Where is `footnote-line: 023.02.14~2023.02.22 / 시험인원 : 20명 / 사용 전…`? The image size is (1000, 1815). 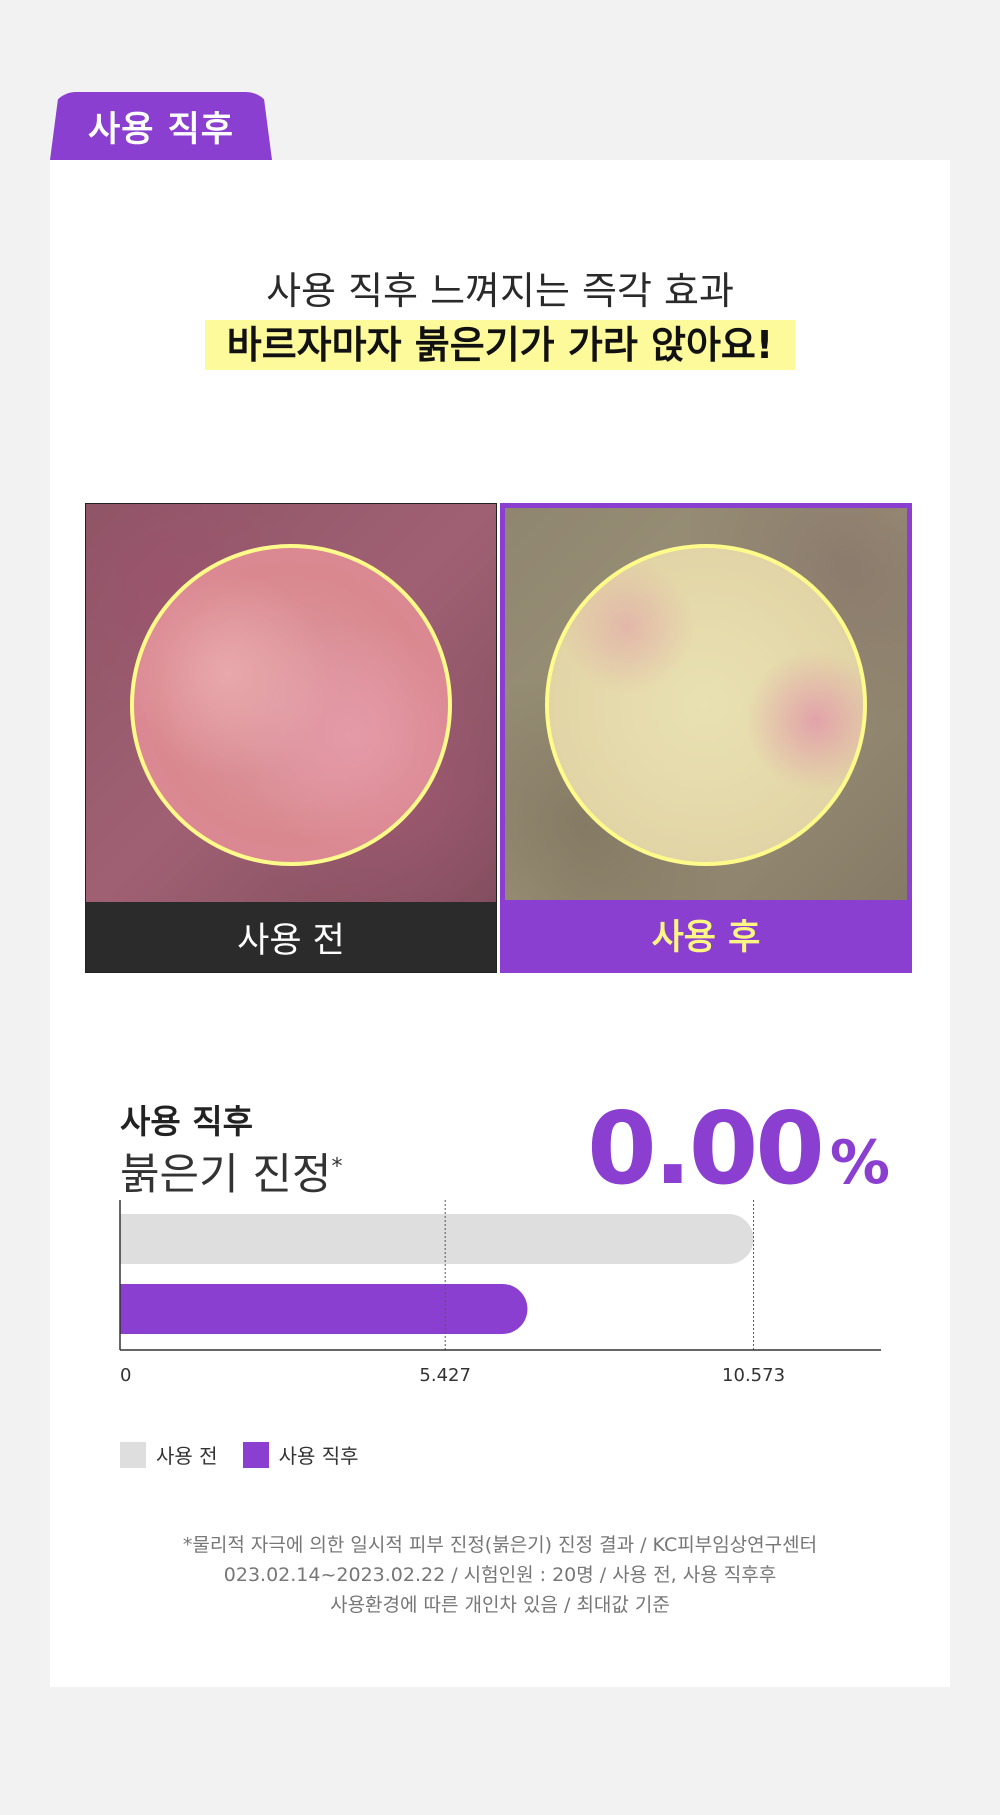
footnote-line: 023.02.14~2023.02.22 / 시험인원 : 20명 / 사용 전… is located at coordinates (500, 1575).